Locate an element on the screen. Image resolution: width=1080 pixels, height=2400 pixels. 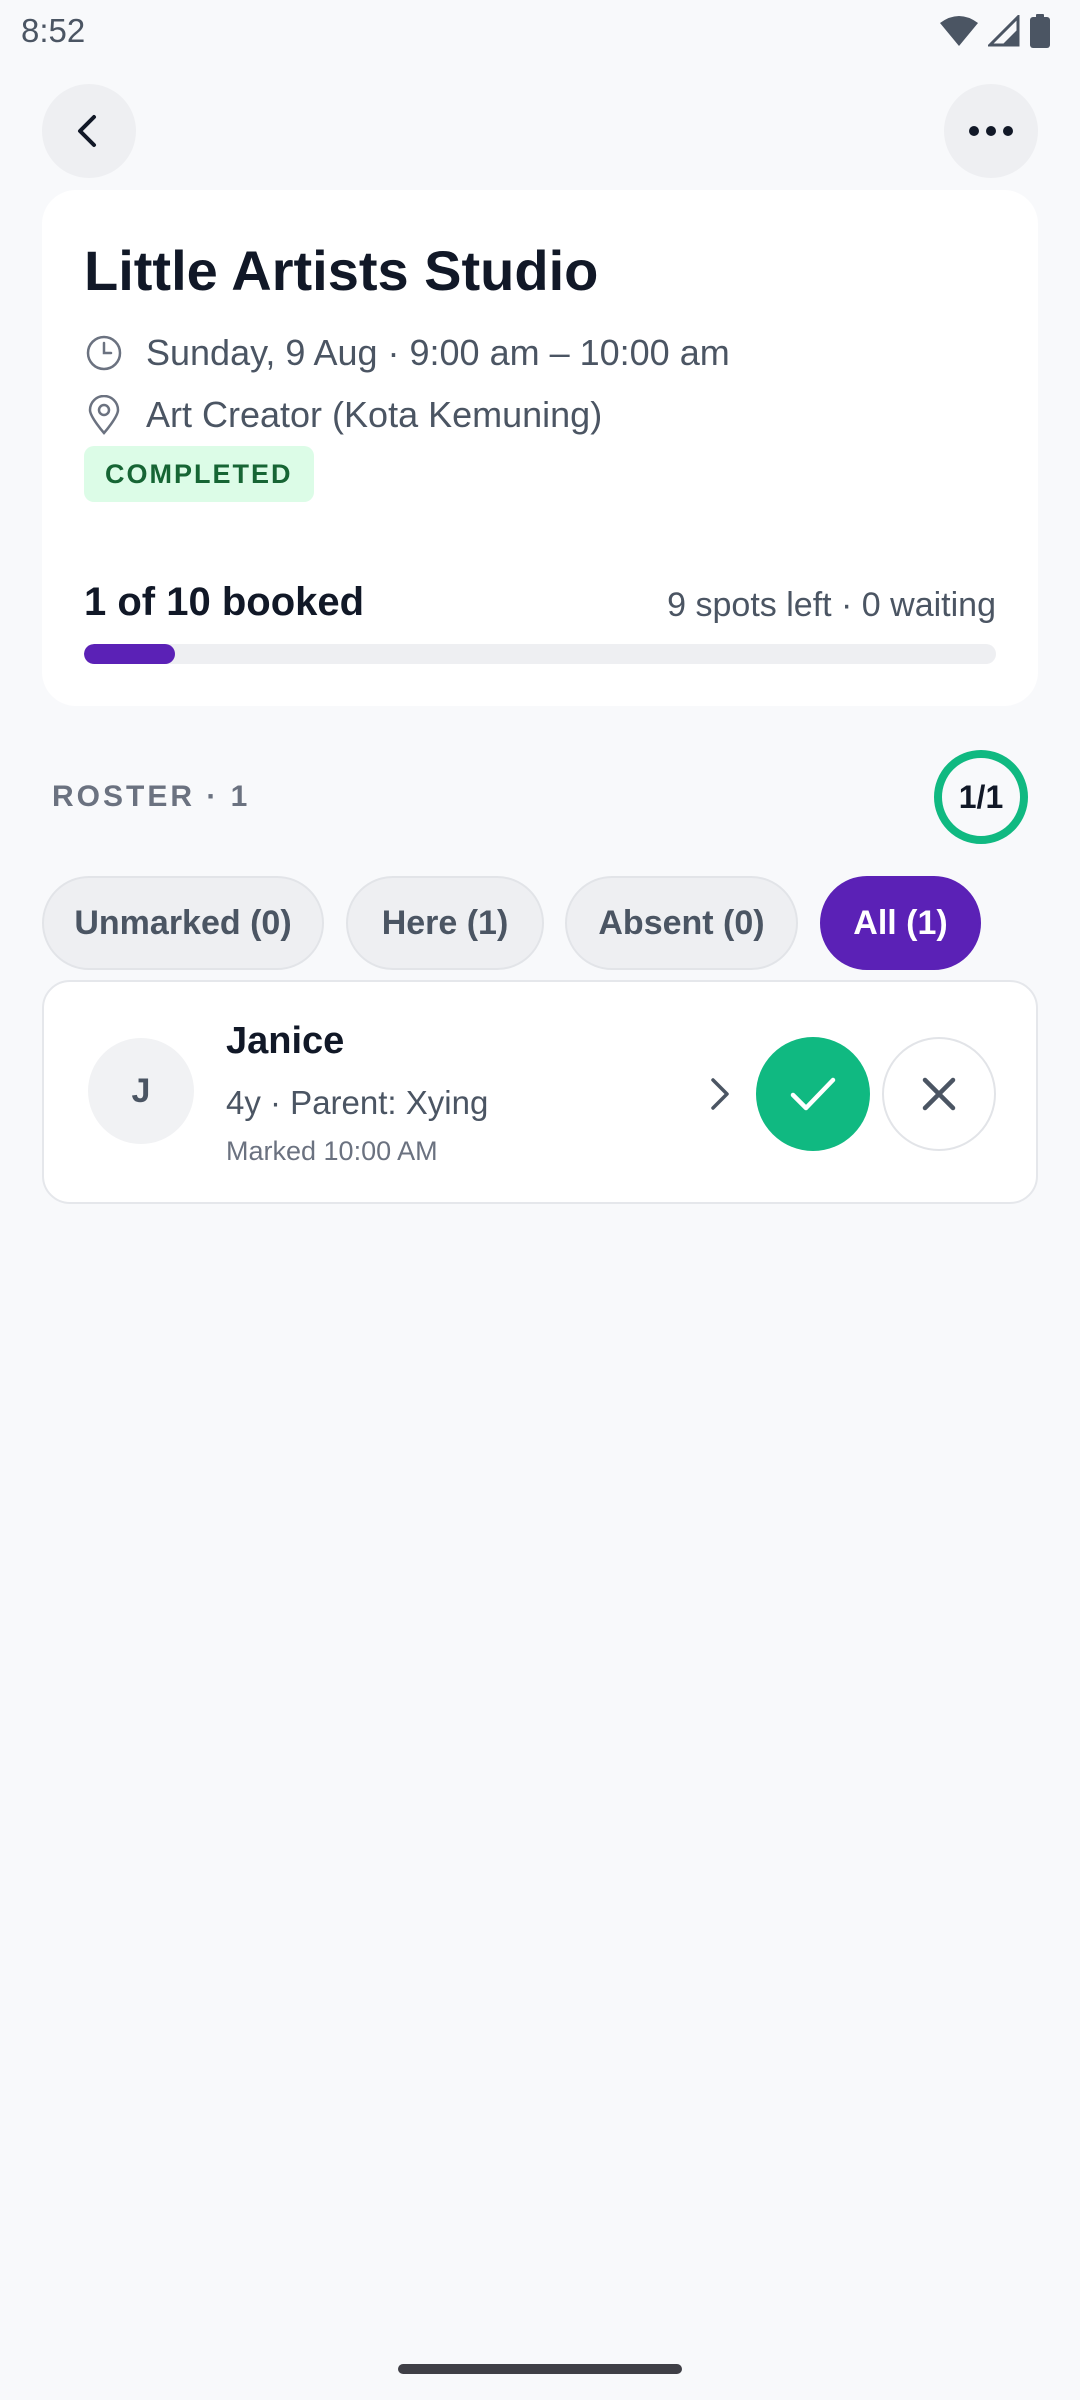
attendance-ratio-ring: 1/1 is located at coordinates (981, 797).